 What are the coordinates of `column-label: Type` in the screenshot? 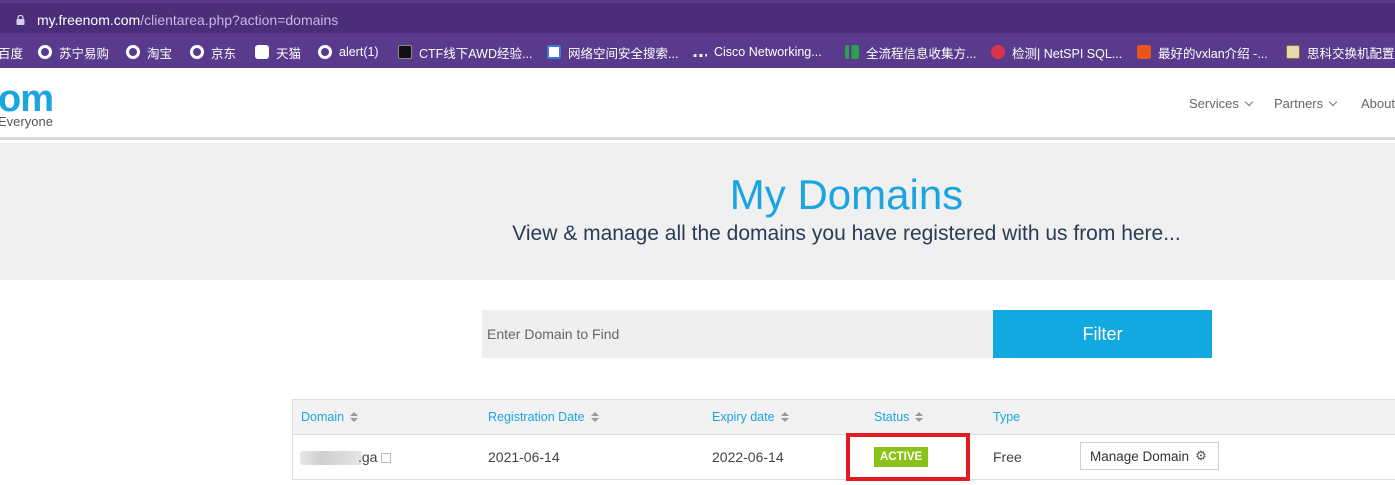 It's located at (1007, 417).